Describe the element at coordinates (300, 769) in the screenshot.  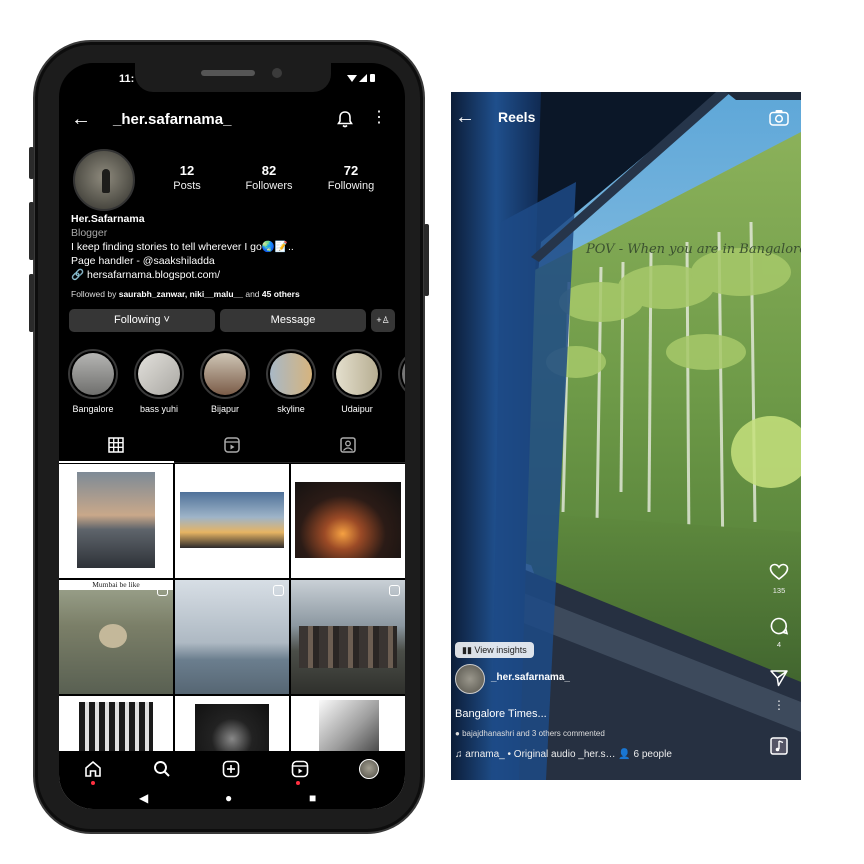
I see `reels-icon` at that location.